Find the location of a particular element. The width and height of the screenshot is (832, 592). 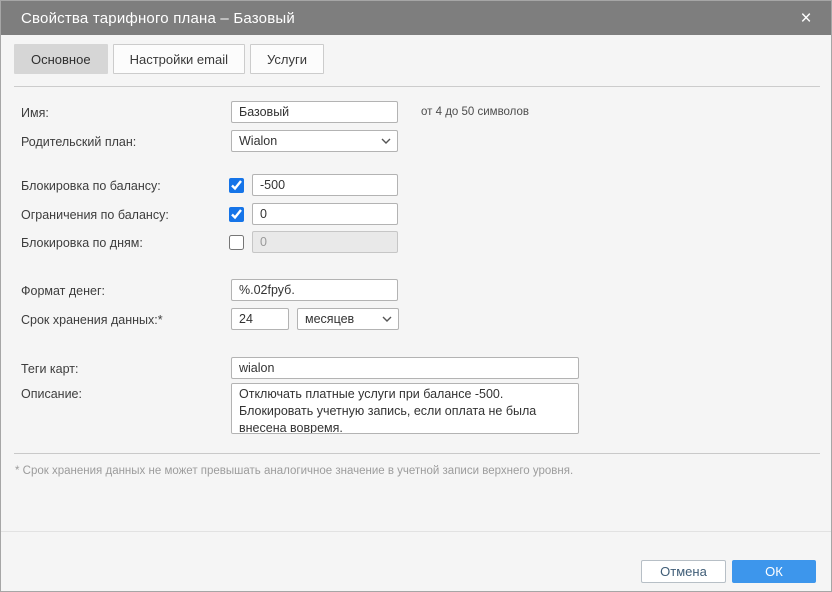

parent-plan-label: Родительский план: is located at coordinates (79, 142).